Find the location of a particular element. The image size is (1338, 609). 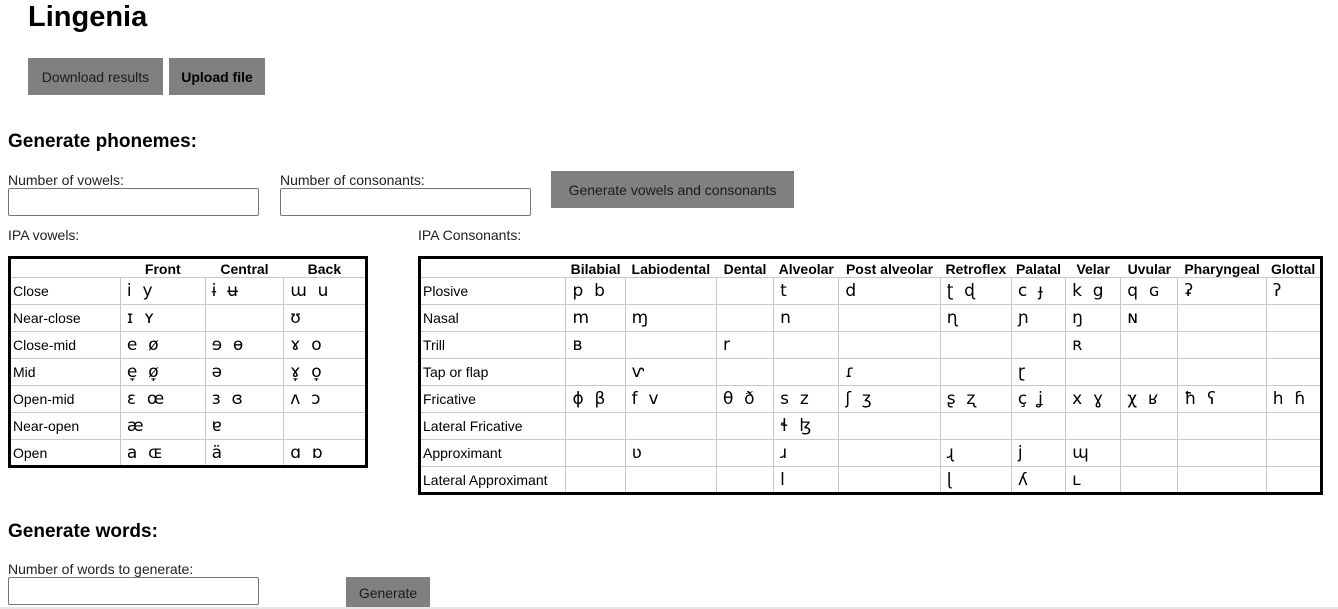

vowels-count-label: Number of vowels: is located at coordinates (66, 180).